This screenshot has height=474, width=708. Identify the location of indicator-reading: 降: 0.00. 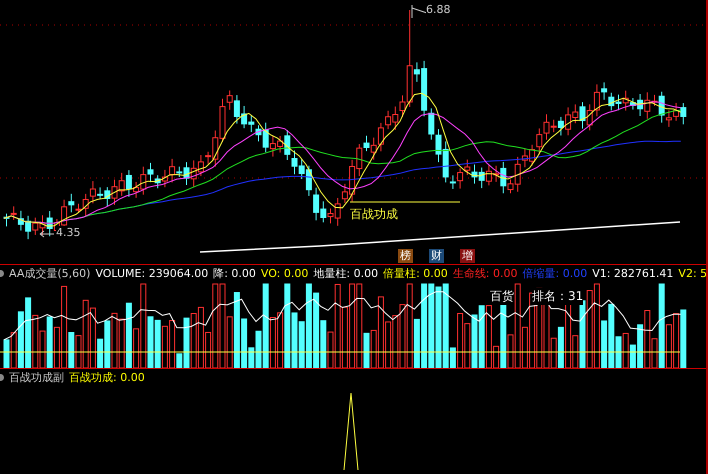
(234, 273).